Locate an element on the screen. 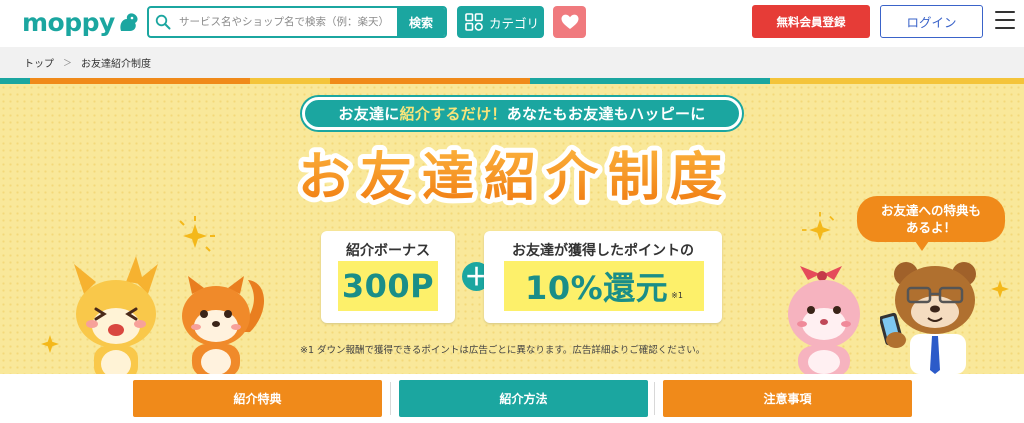  search-icon is located at coordinates (163, 22).